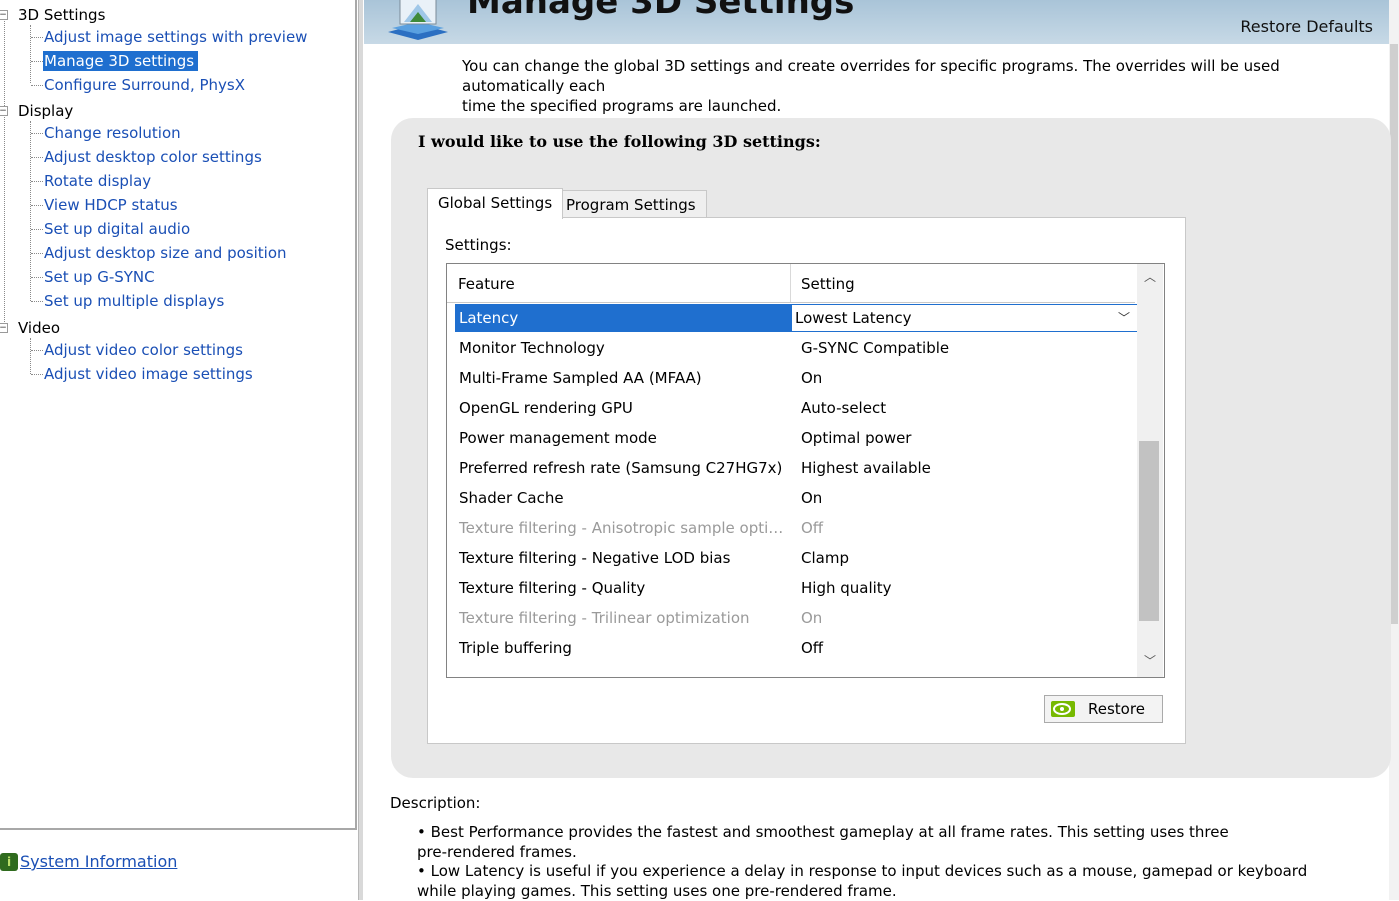  What do you see at coordinates (175, 37) in the screenshot?
I see `tree-item-adjust-image-settings: Adjust image settings with preview` at bounding box center [175, 37].